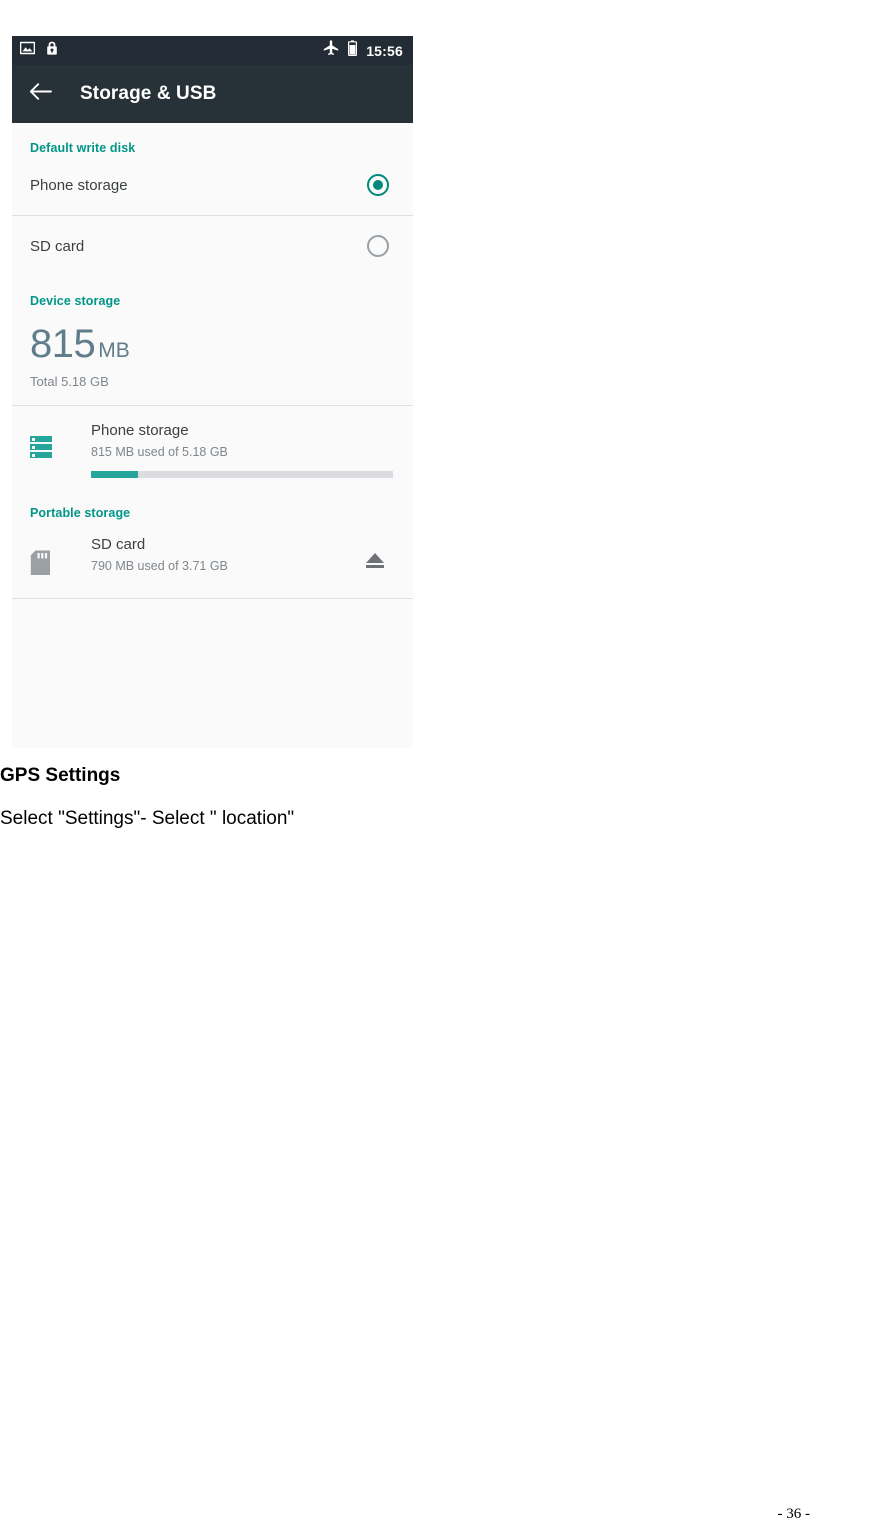 This screenshot has height=1529, width=871. I want to click on volume-row-sd-card: SD card 790 MB used of 3.71 GB, so click(212, 550).